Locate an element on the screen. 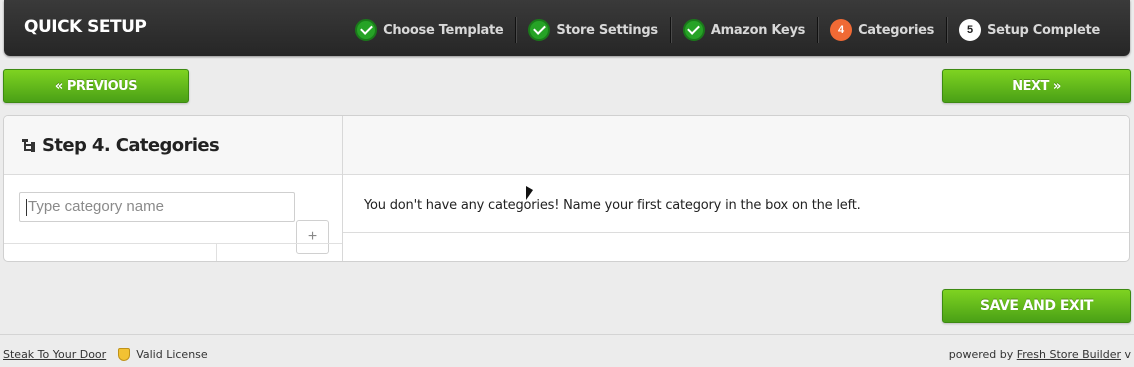  store-link: Steak To Your Door is located at coordinates (54, 354).